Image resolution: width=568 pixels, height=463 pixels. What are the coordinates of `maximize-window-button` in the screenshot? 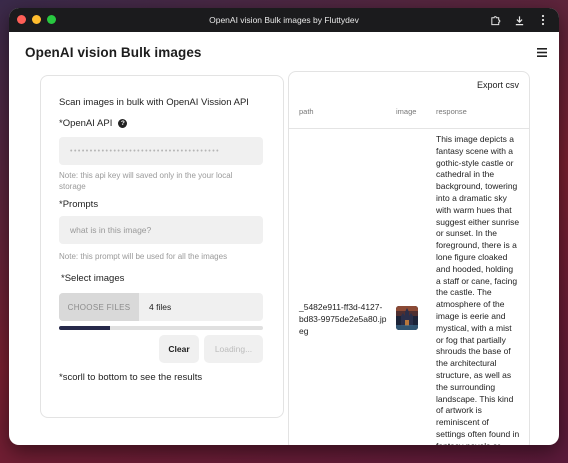 It's located at (51, 19).